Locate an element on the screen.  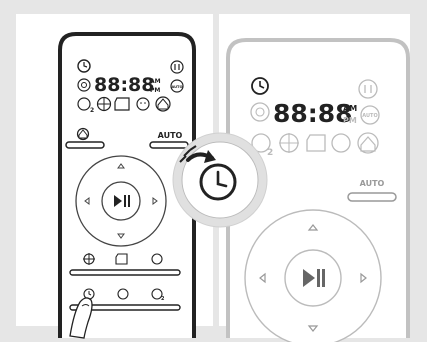
right-auto-label: AUTO is located at coordinates (372, 183).